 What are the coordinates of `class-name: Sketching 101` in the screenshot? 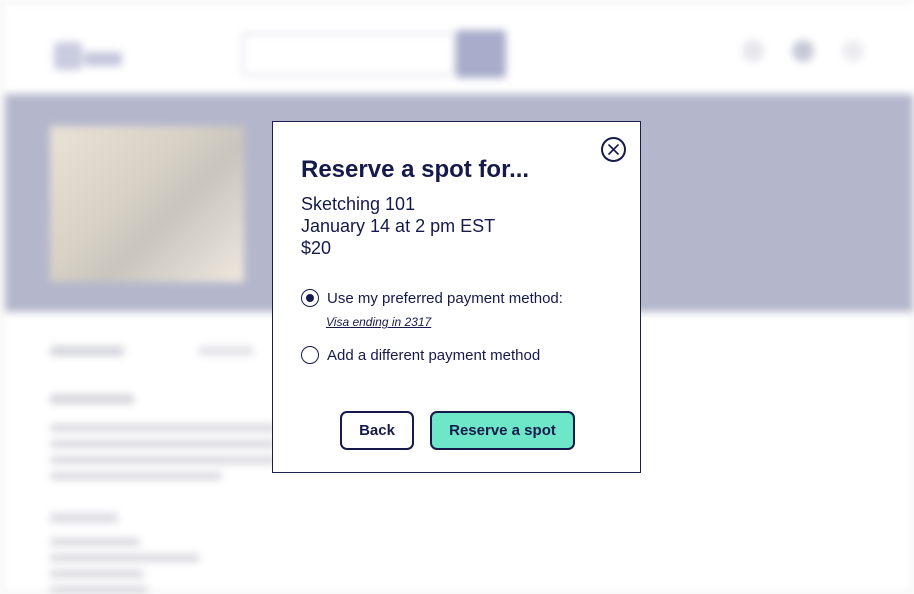 It's located at (358, 204).